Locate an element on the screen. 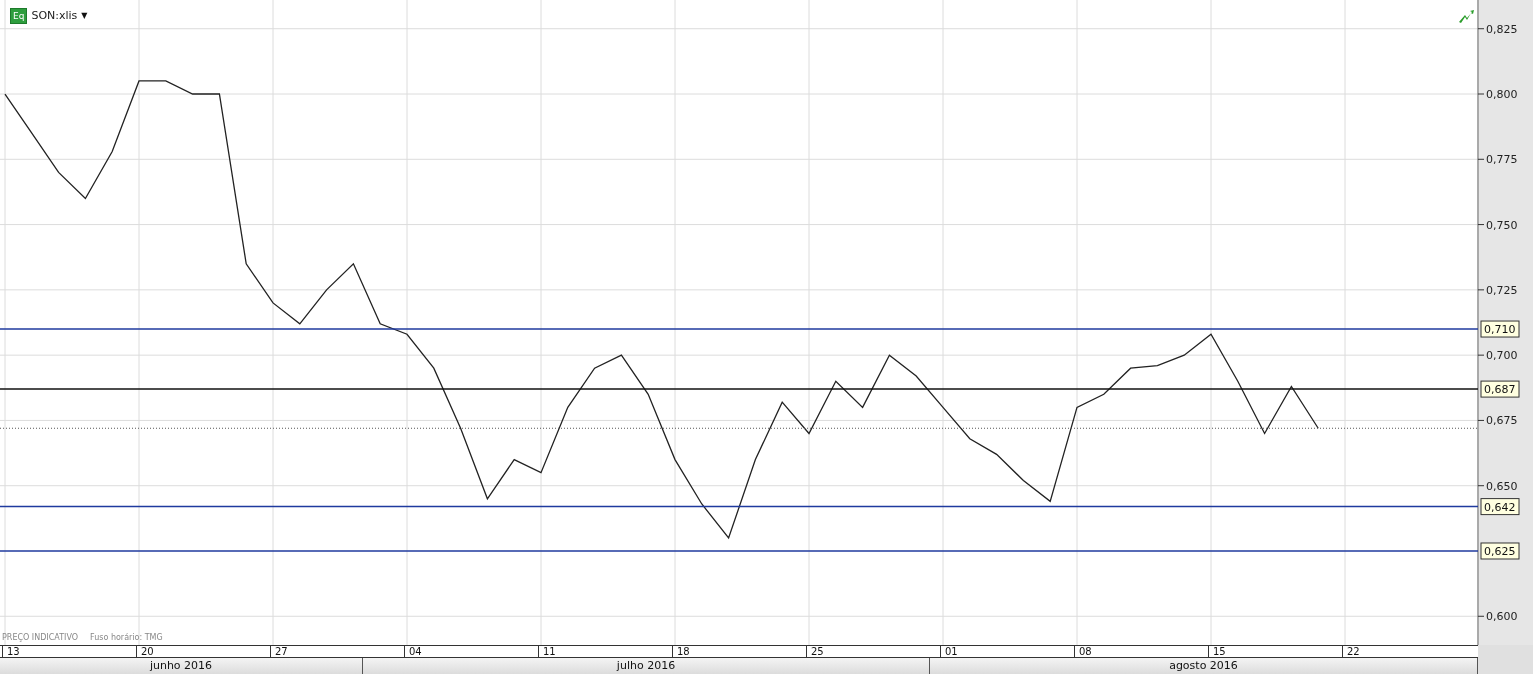 The height and width of the screenshot is (674, 1533). symbol-label: SON:xlis is located at coordinates (54, 16).